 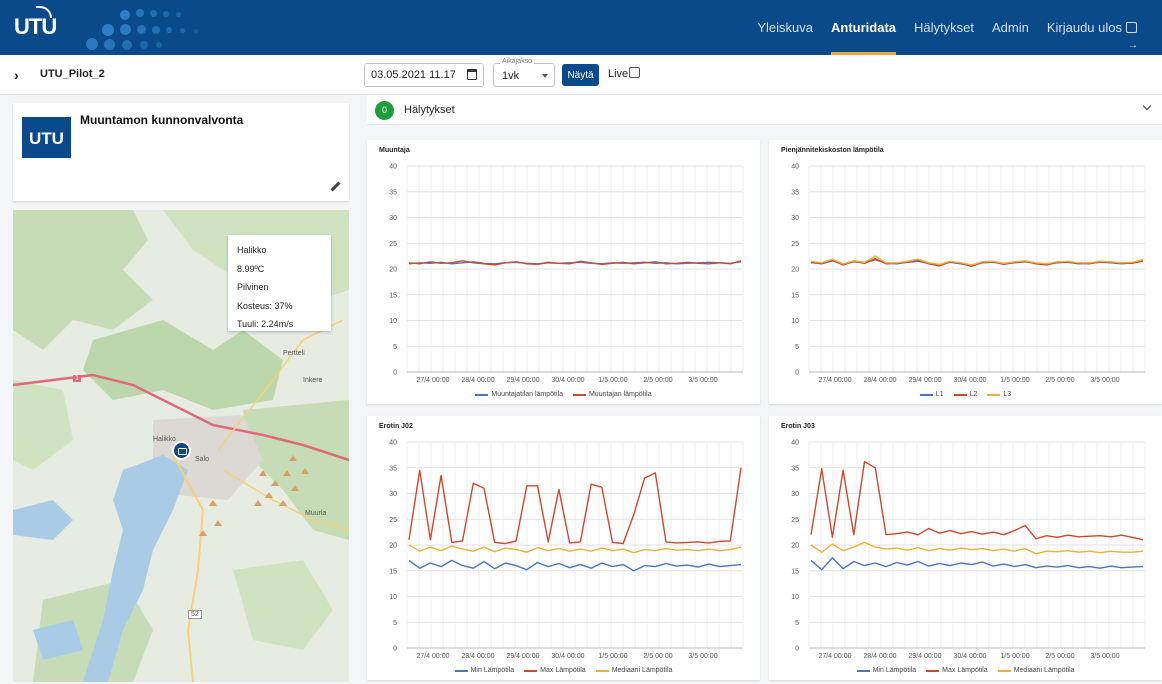 What do you see at coordinates (798, 426) in the screenshot?
I see `chart-title: Erotin J03` at bounding box center [798, 426].